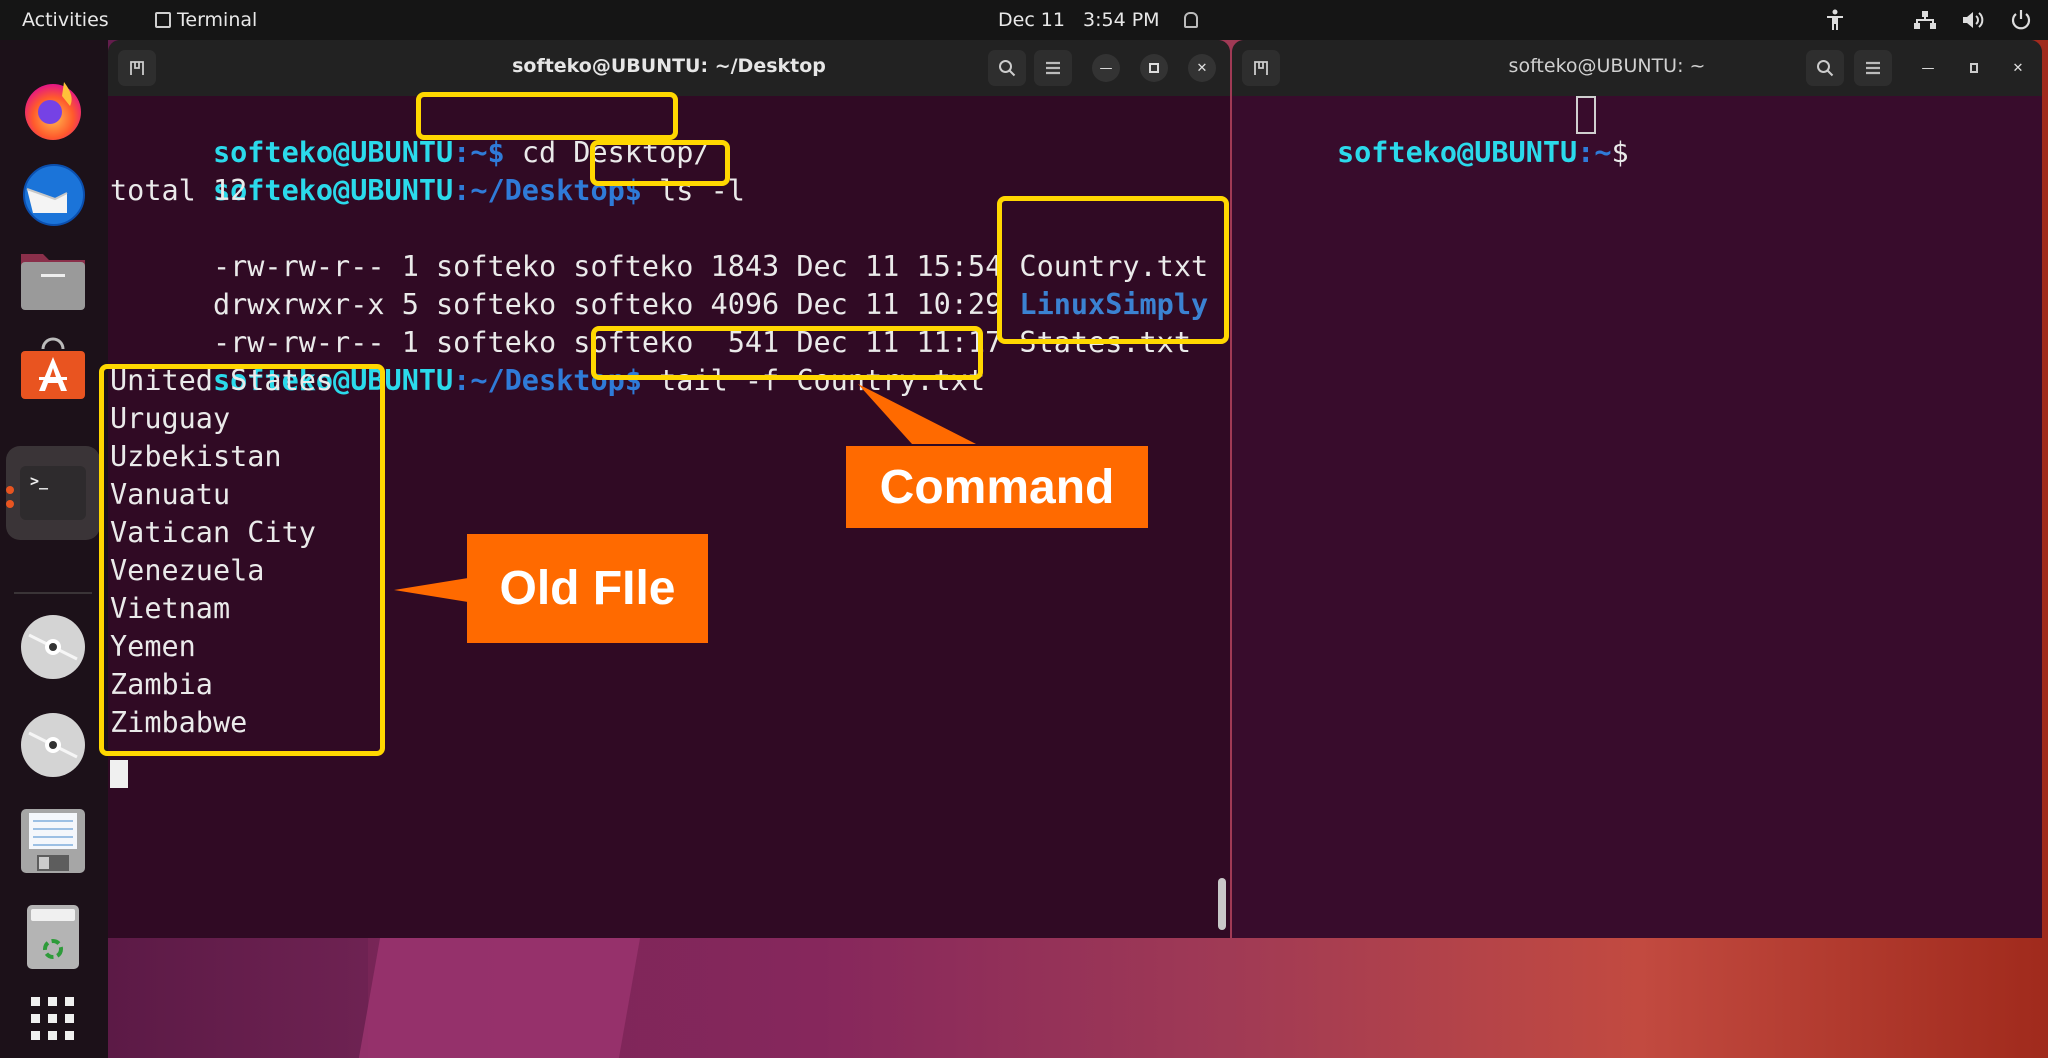 The image size is (2048, 1058). I want to click on volume-icon, so click(1973, 20).